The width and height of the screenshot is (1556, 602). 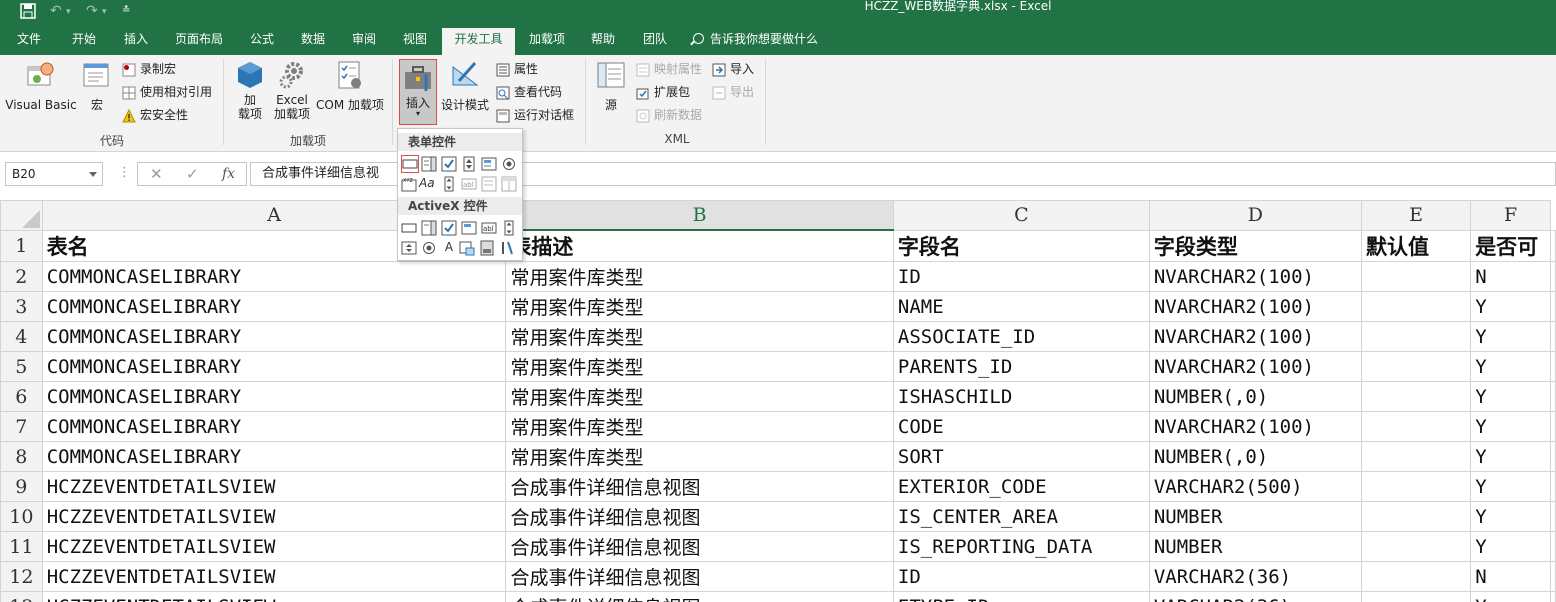 What do you see at coordinates (409, 184) in the screenshot?
I see `group-box-form-control-icon: XYZ` at bounding box center [409, 184].